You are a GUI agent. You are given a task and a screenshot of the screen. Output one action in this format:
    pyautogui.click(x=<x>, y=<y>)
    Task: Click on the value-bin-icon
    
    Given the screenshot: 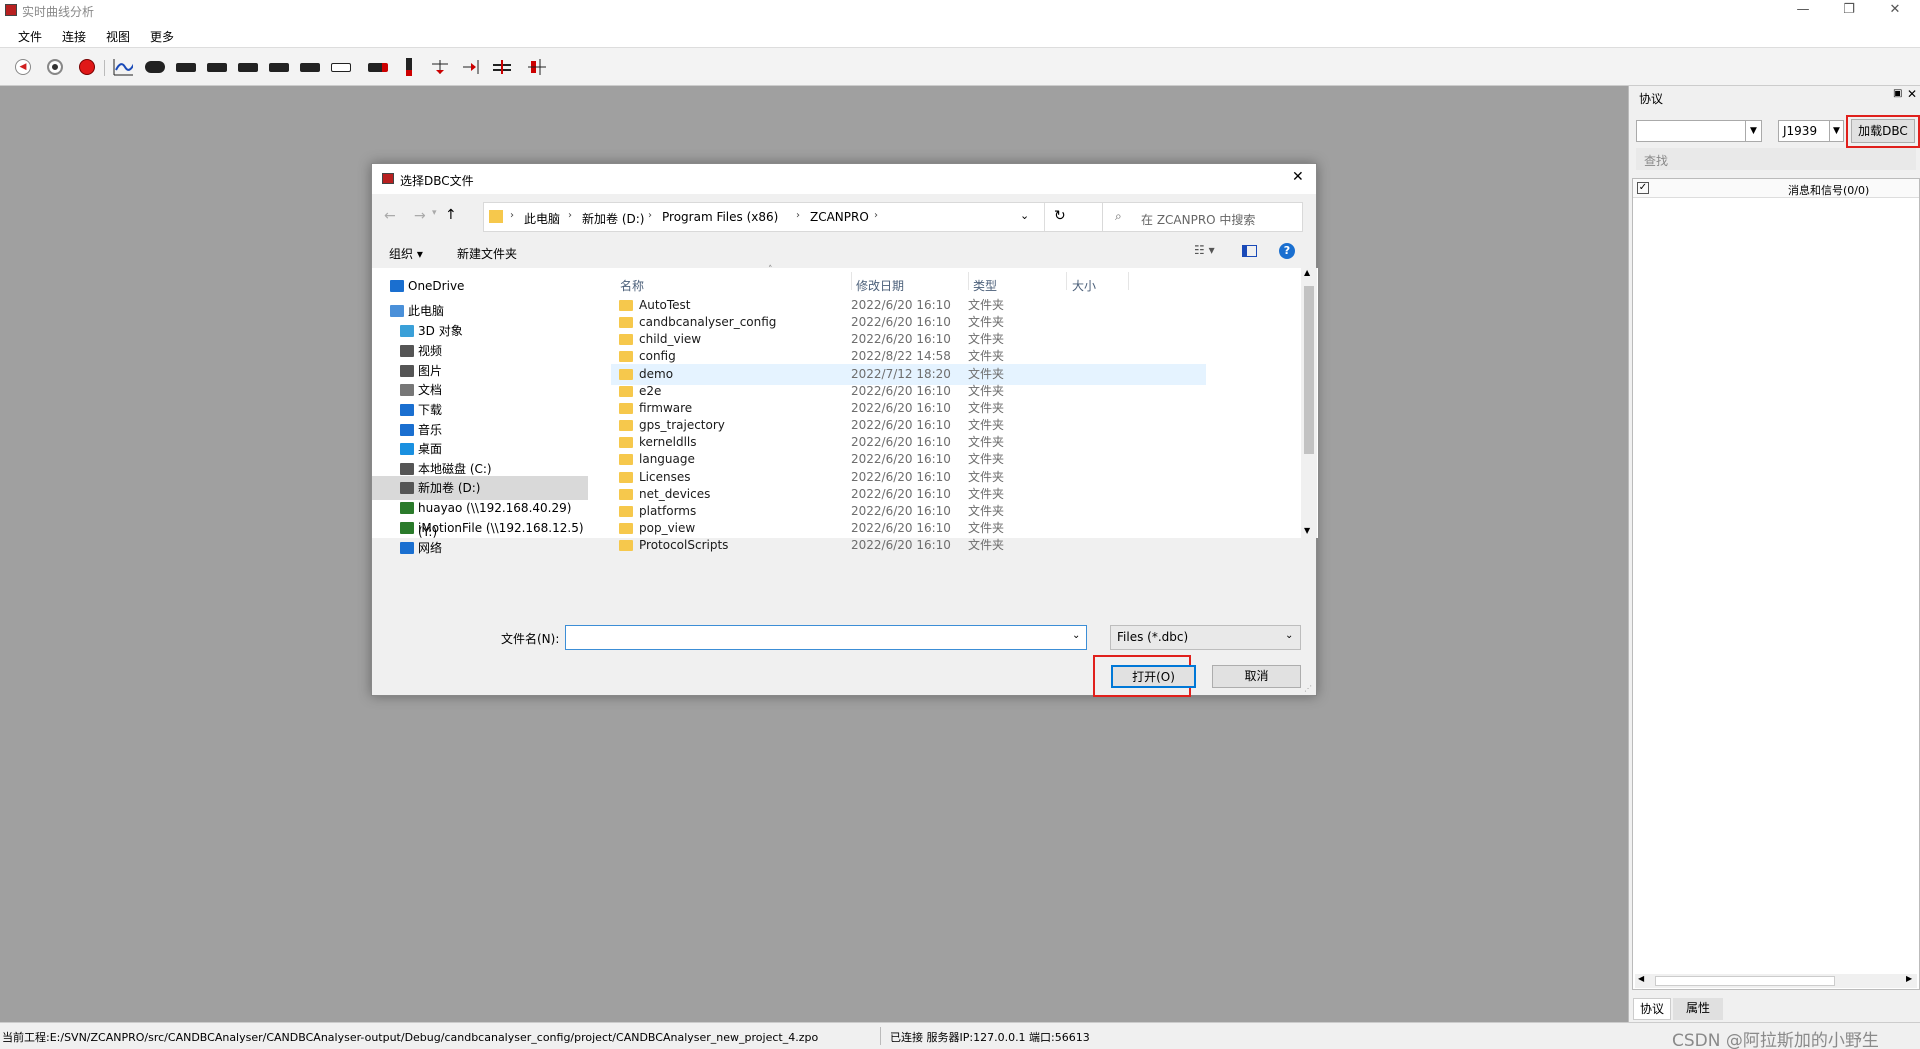 What is the action you would take?
    pyautogui.click(x=341, y=67)
    